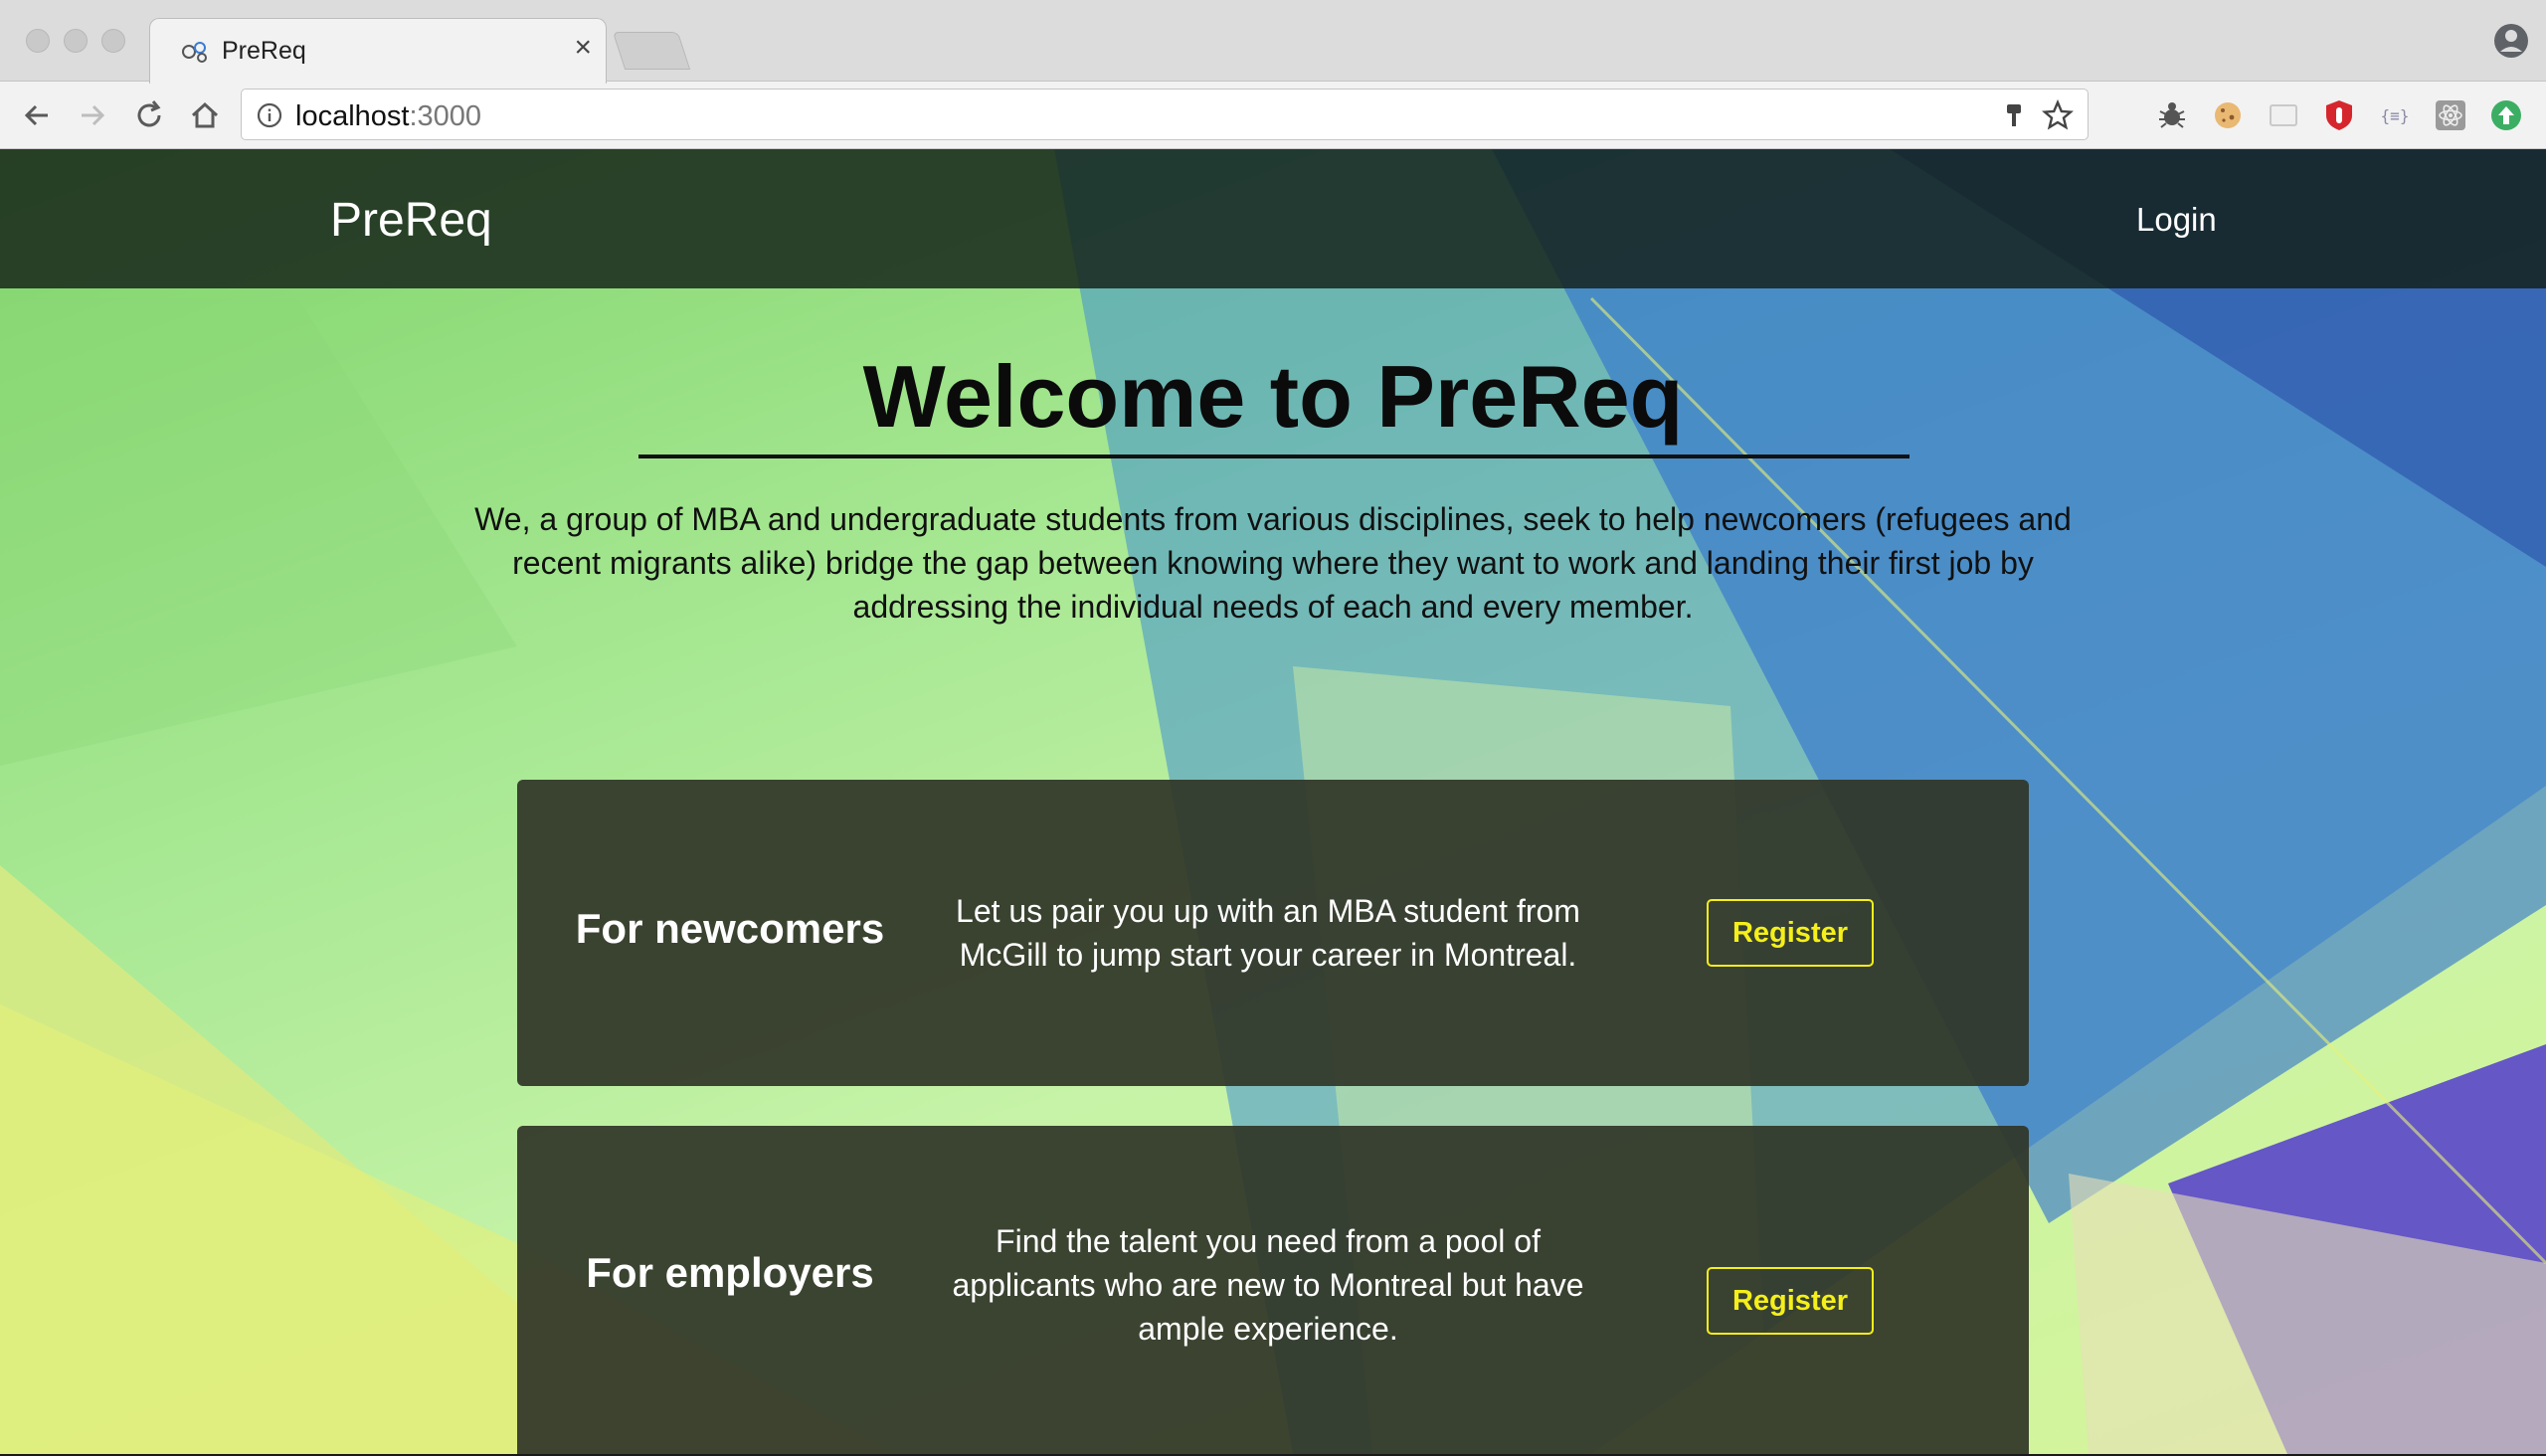  I want to click on login-link: Login, so click(2176, 220).